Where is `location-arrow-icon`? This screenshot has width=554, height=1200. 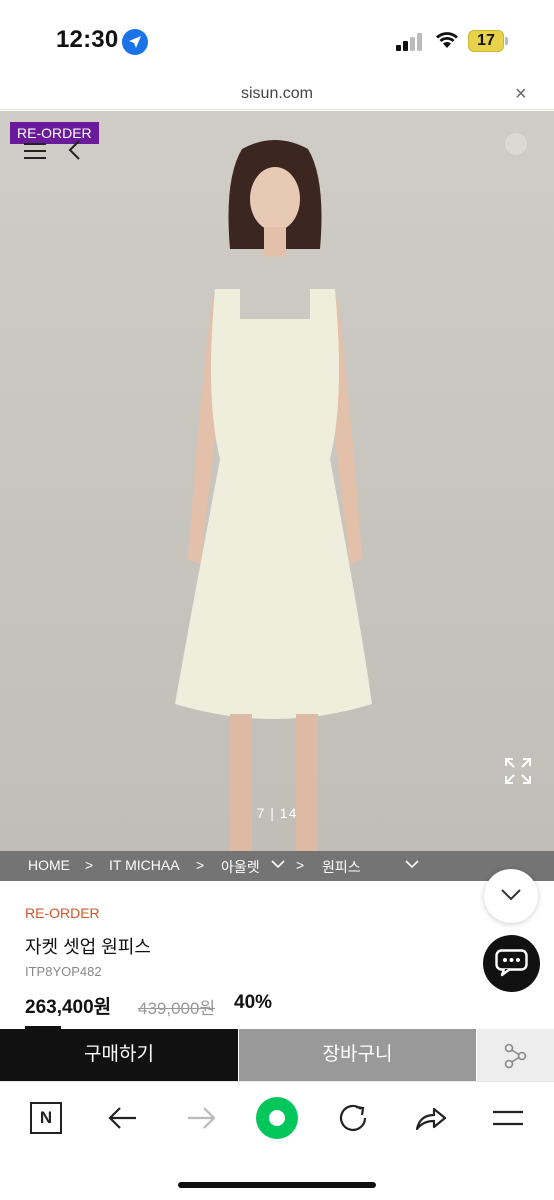
location-arrow-icon is located at coordinates (135, 42).